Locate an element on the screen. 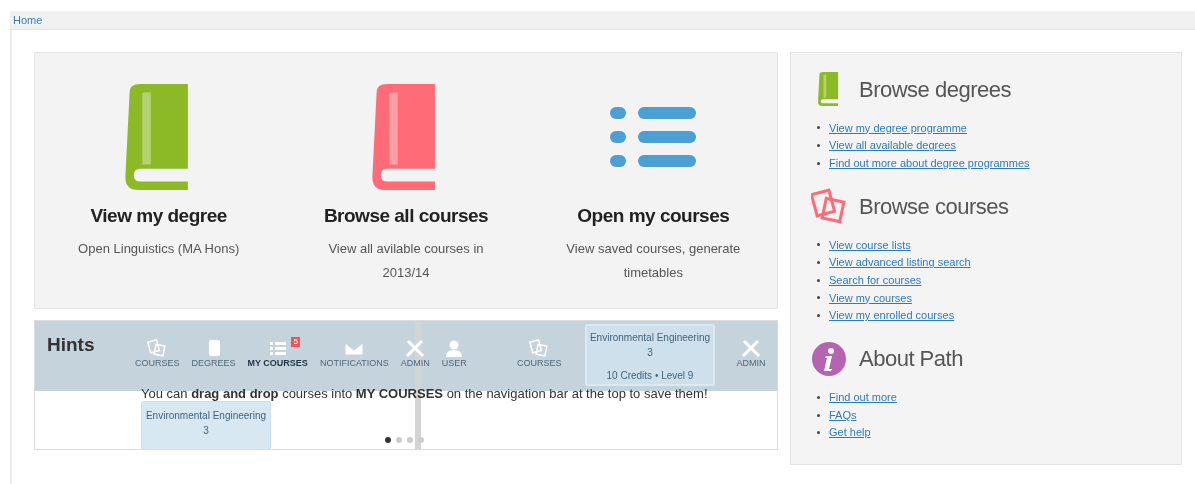 The width and height of the screenshot is (1195, 484). sidebar-link: View all available degrees is located at coordinates (892, 145).